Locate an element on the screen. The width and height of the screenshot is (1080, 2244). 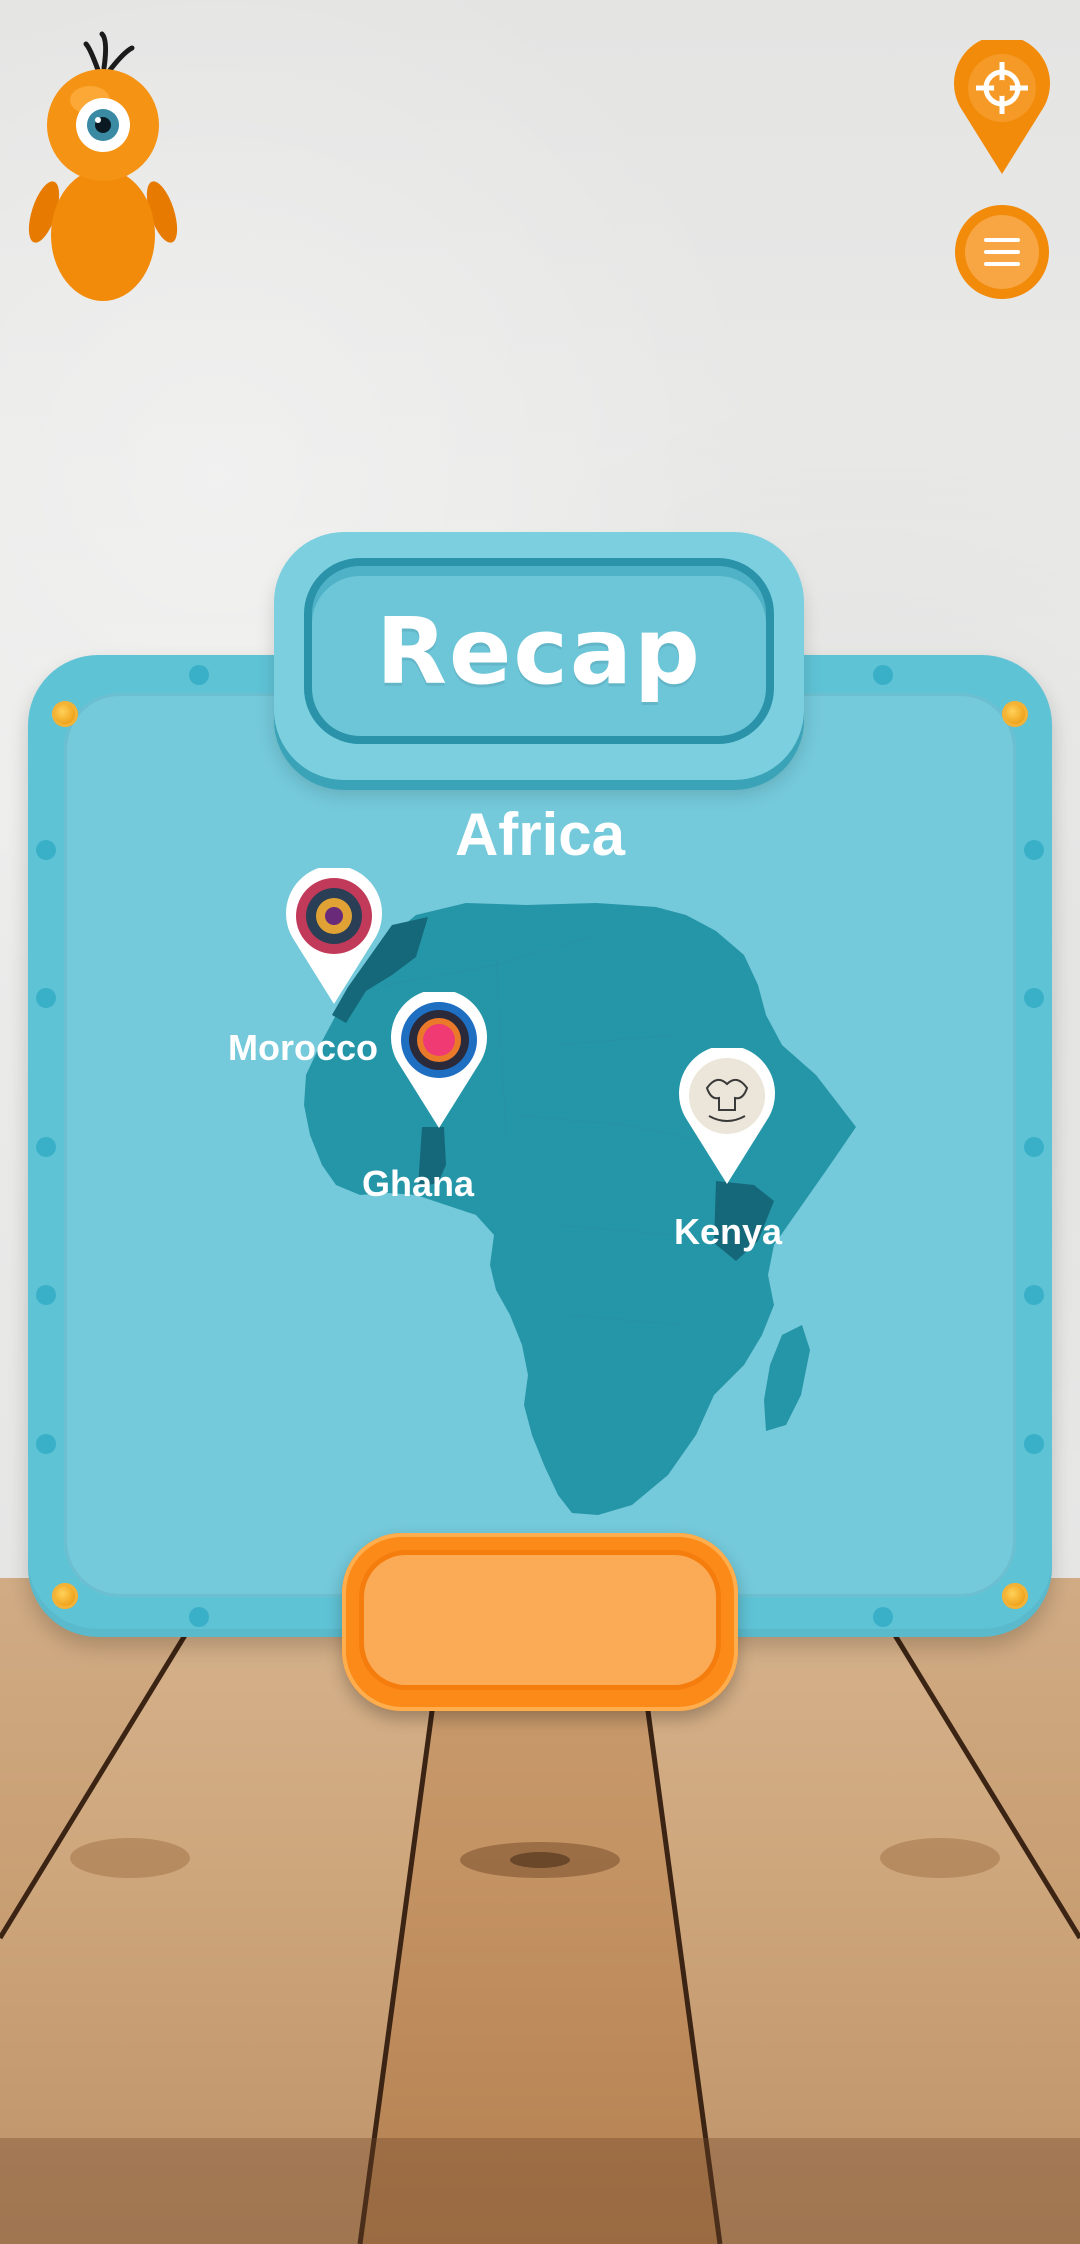
pin-kenya is located at coordinates (727, 1116).